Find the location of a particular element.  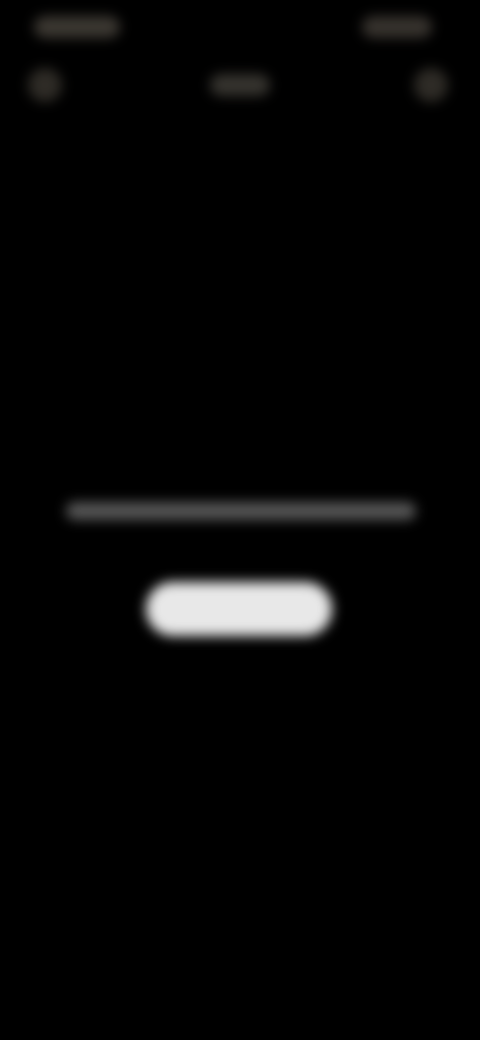

retry-button is located at coordinates (239, 609).